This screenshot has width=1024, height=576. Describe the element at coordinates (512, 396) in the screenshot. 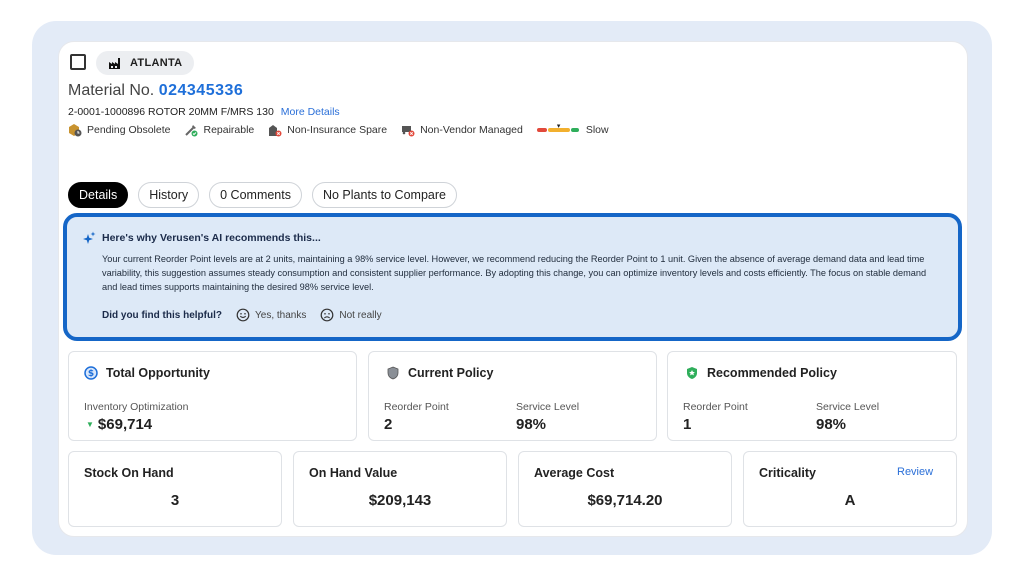

I see `current-policy-card` at that location.